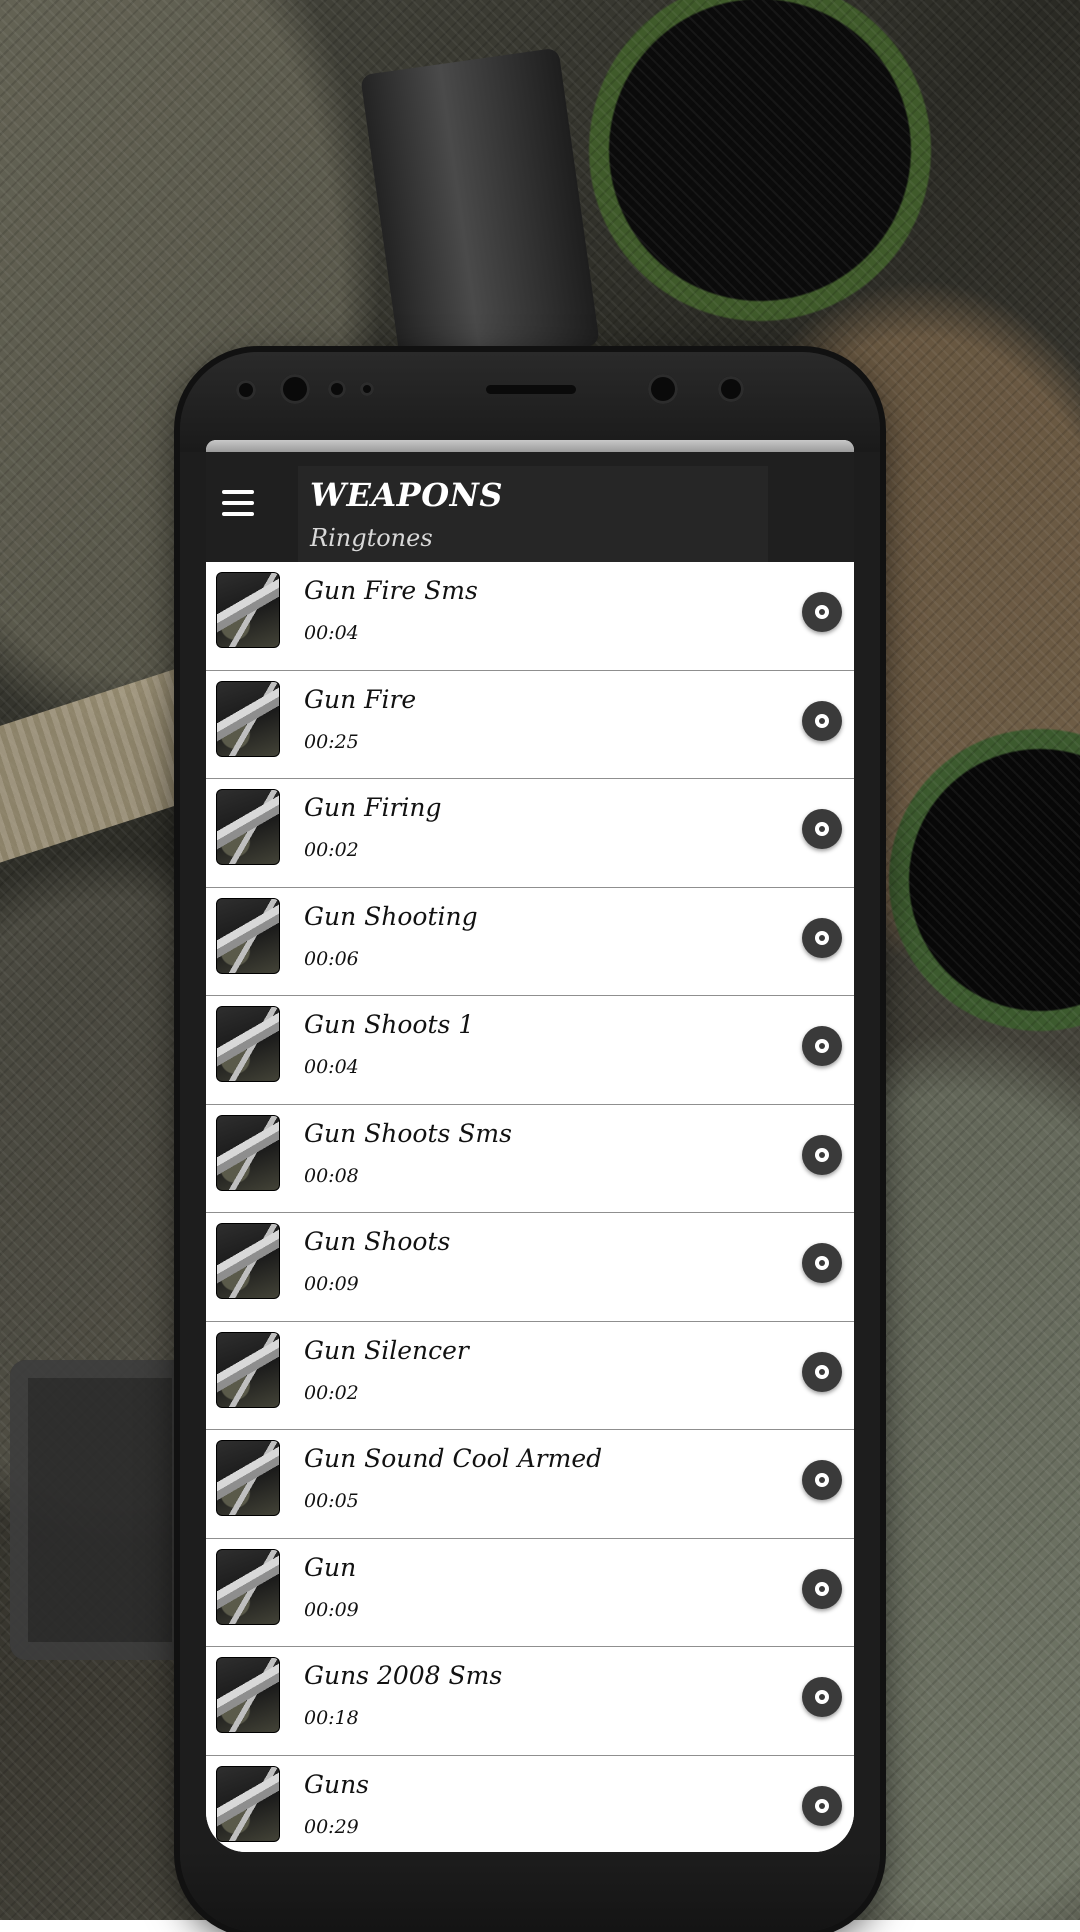  What do you see at coordinates (530, 1158) in the screenshot?
I see `list-item: Gun Shoots Sms 00:08` at bounding box center [530, 1158].